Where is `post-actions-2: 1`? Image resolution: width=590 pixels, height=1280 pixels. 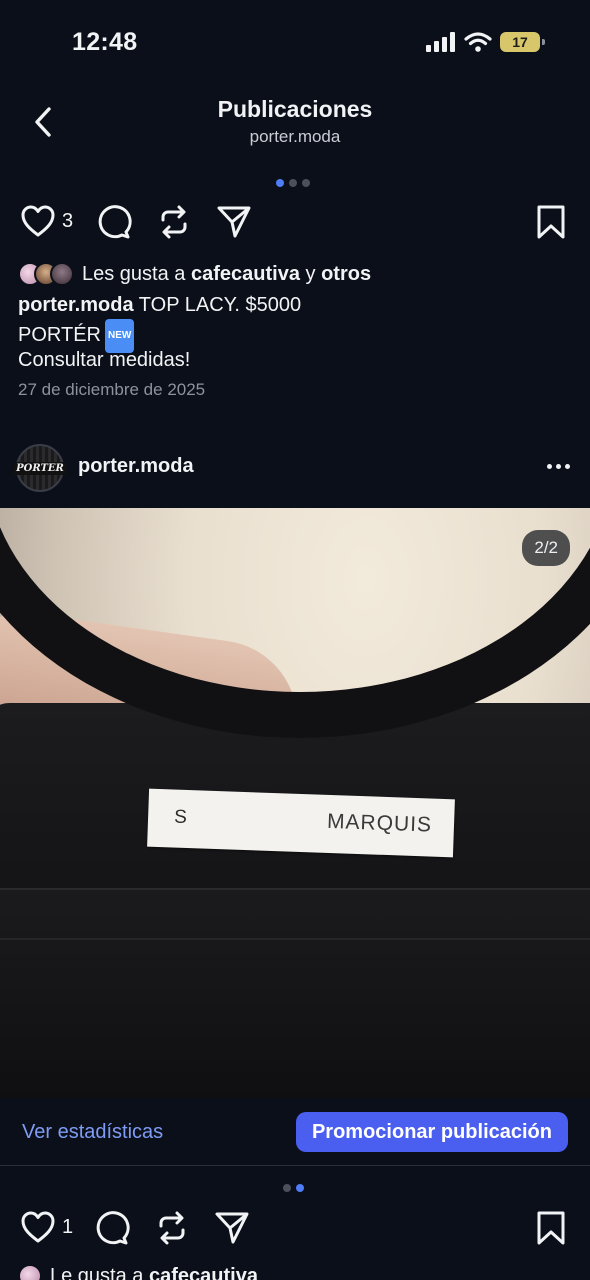 post-actions-2: 1 is located at coordinates (295, 1230).